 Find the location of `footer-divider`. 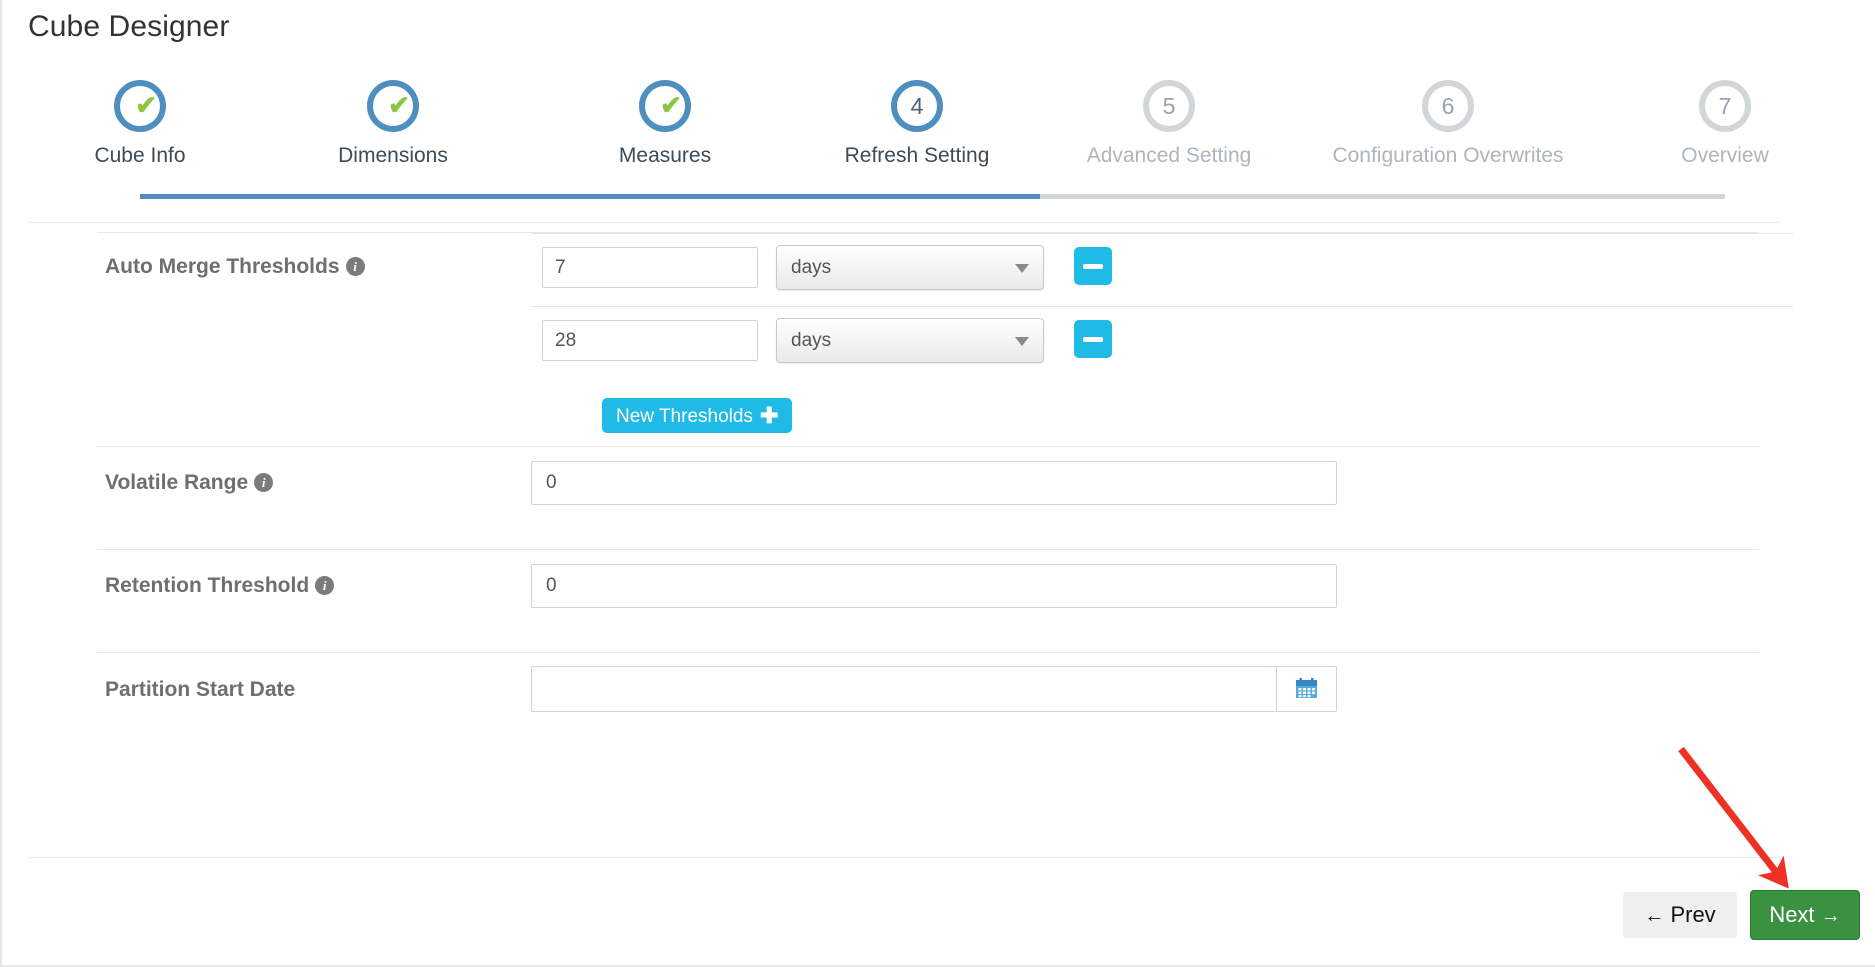

footer-divider is located at coordinates (904, 857).